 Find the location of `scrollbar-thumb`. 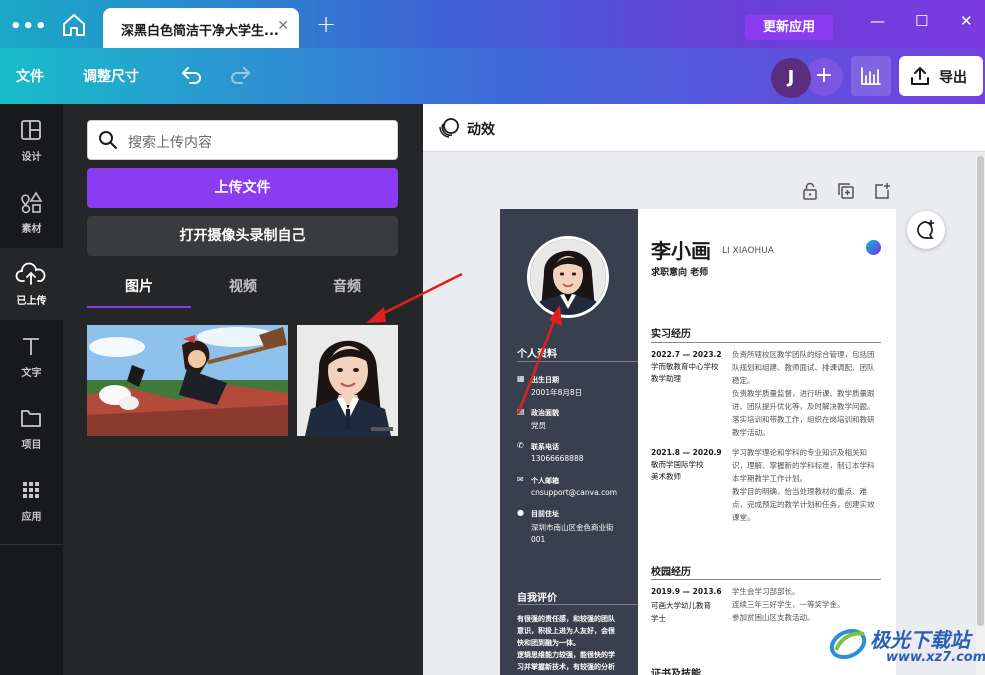

scrollbar-thumb is located at coordinates (980, 391).